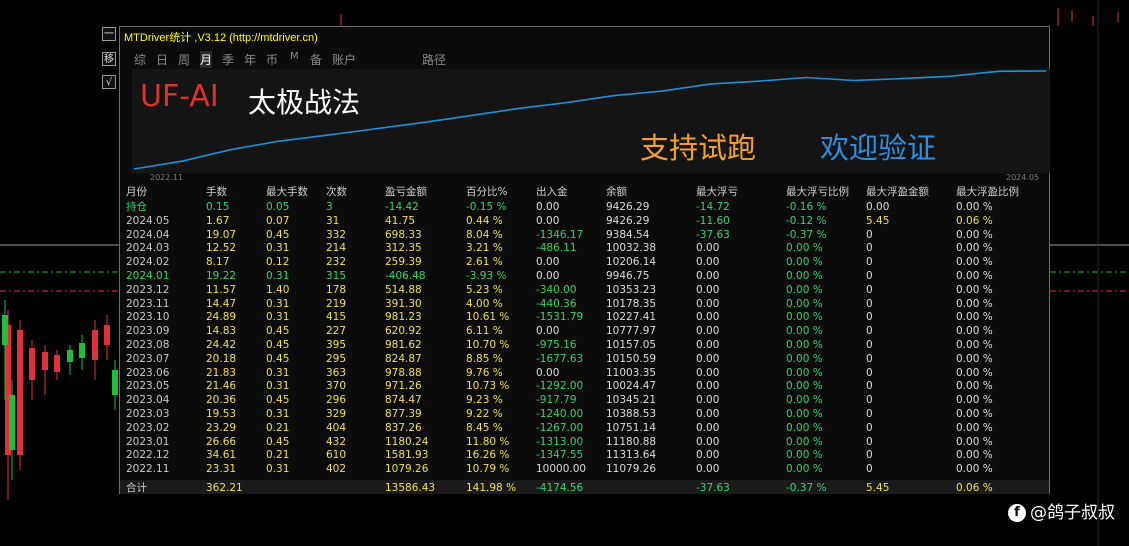  What do you see at coordinates (631, 455) in the screenshot?
I see `table-cell: 11313.64` at bounding box center [631, 455].